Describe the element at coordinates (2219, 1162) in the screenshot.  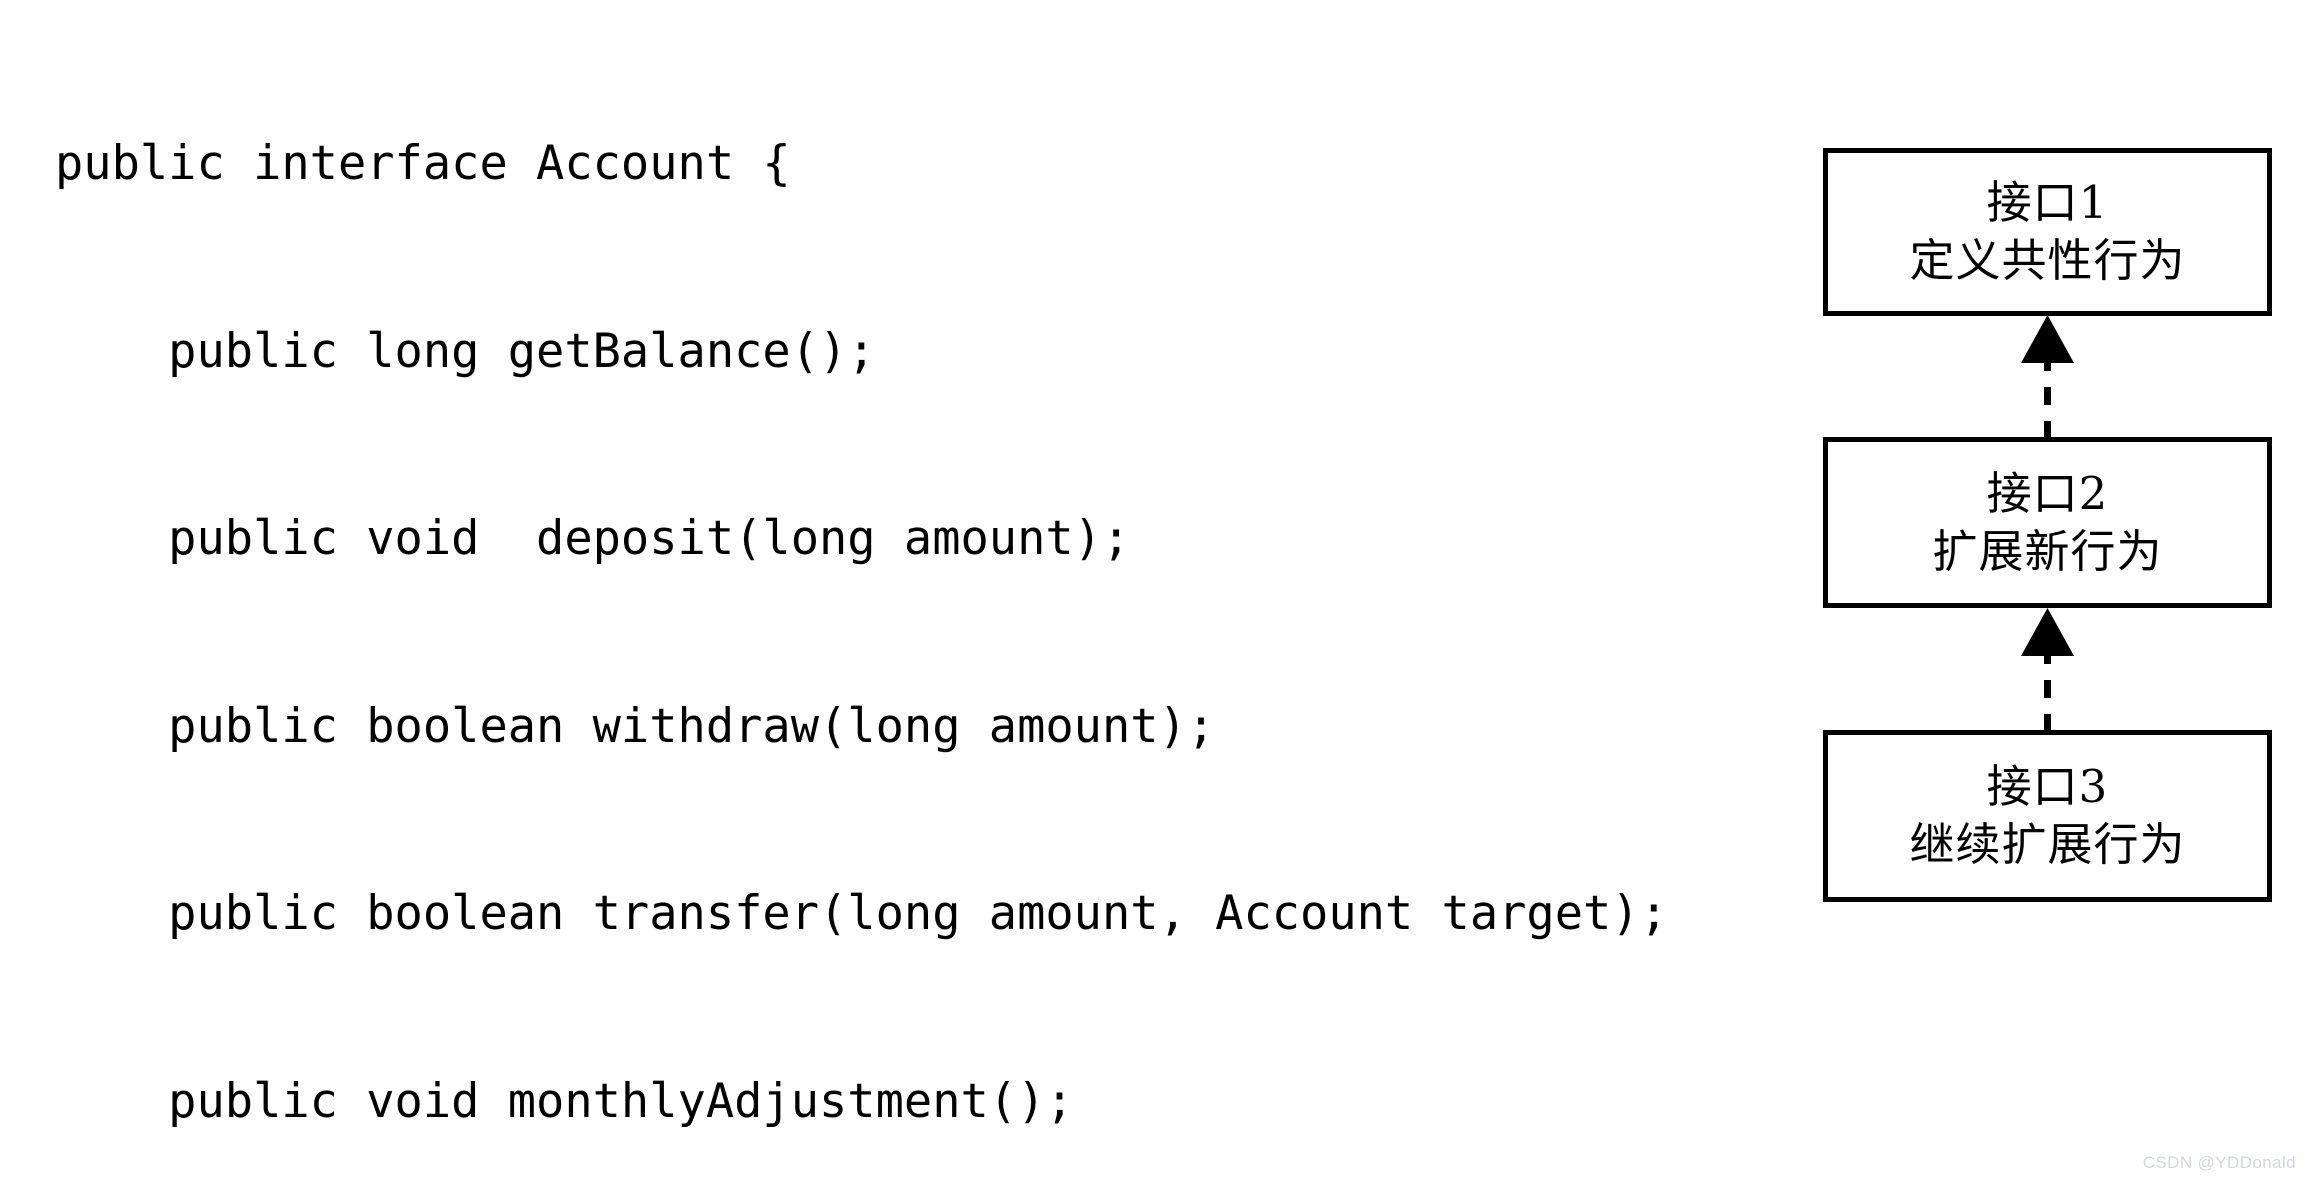
I see `watermark: CSDN @YDDonald` at that location.